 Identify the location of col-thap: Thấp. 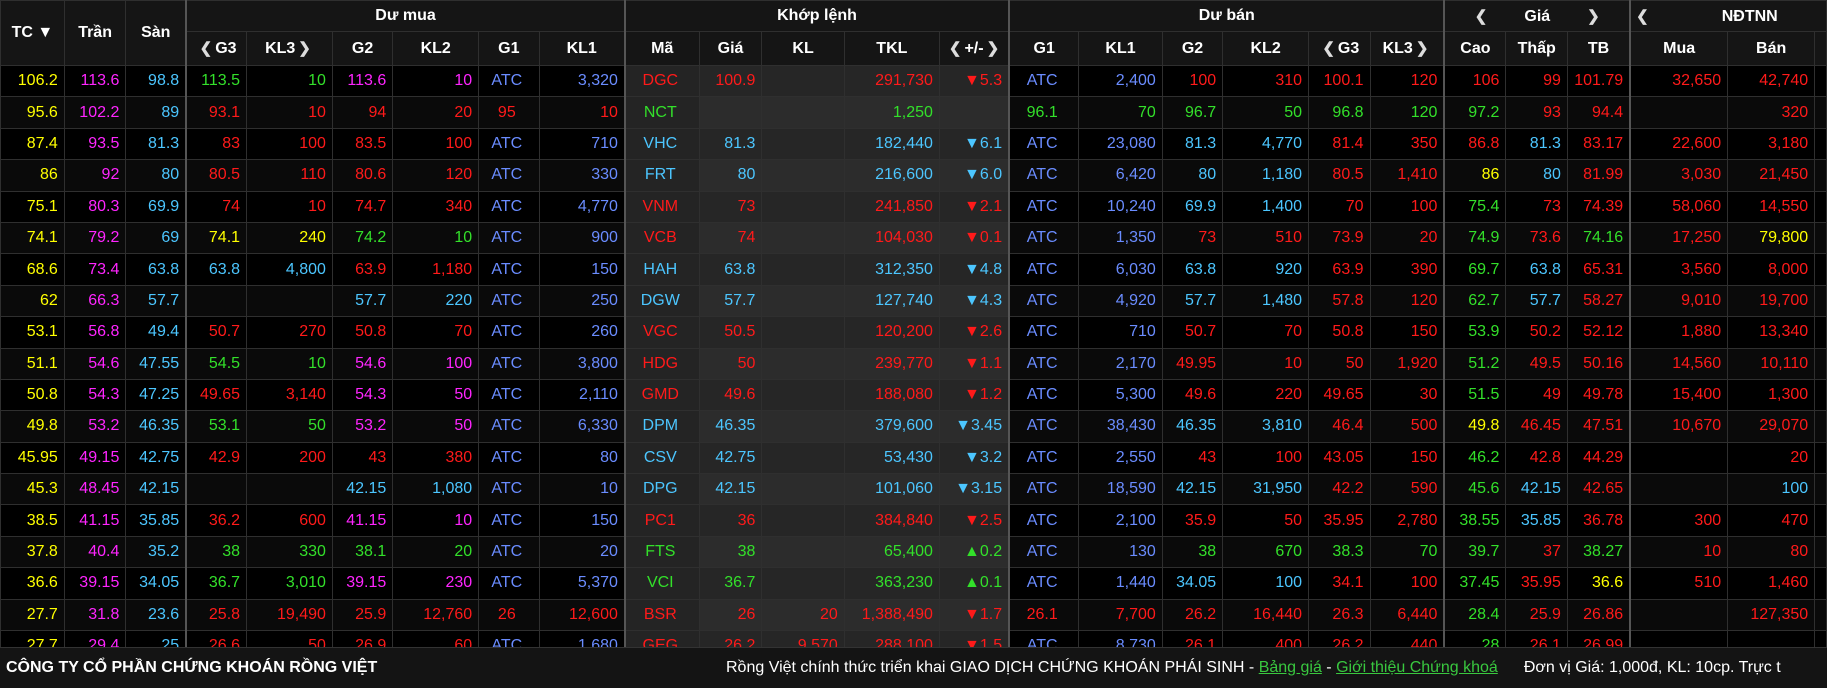
(1536, 48).